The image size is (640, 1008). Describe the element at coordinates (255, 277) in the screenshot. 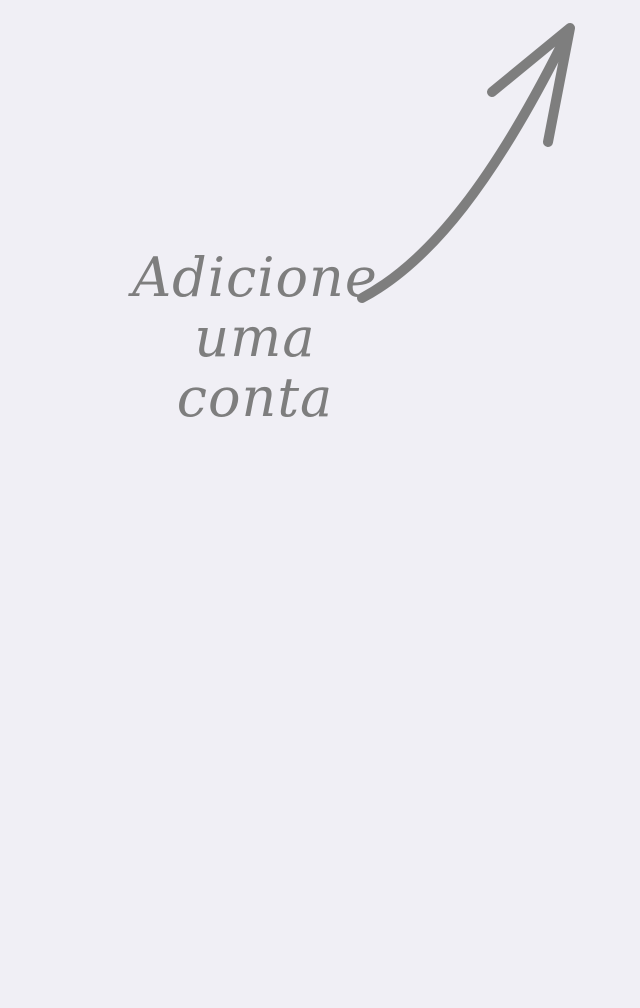

I see `hint-line-1: Adicione` at that location.